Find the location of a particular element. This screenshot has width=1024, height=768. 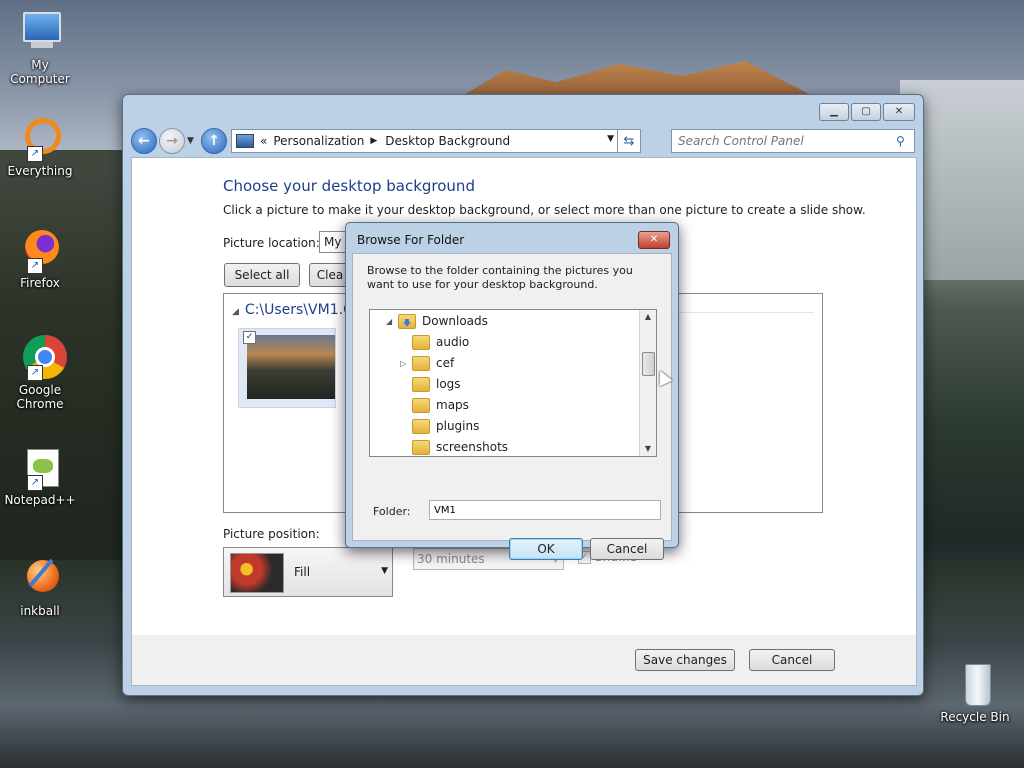

computer-icon is located at coordinates (40, 33).